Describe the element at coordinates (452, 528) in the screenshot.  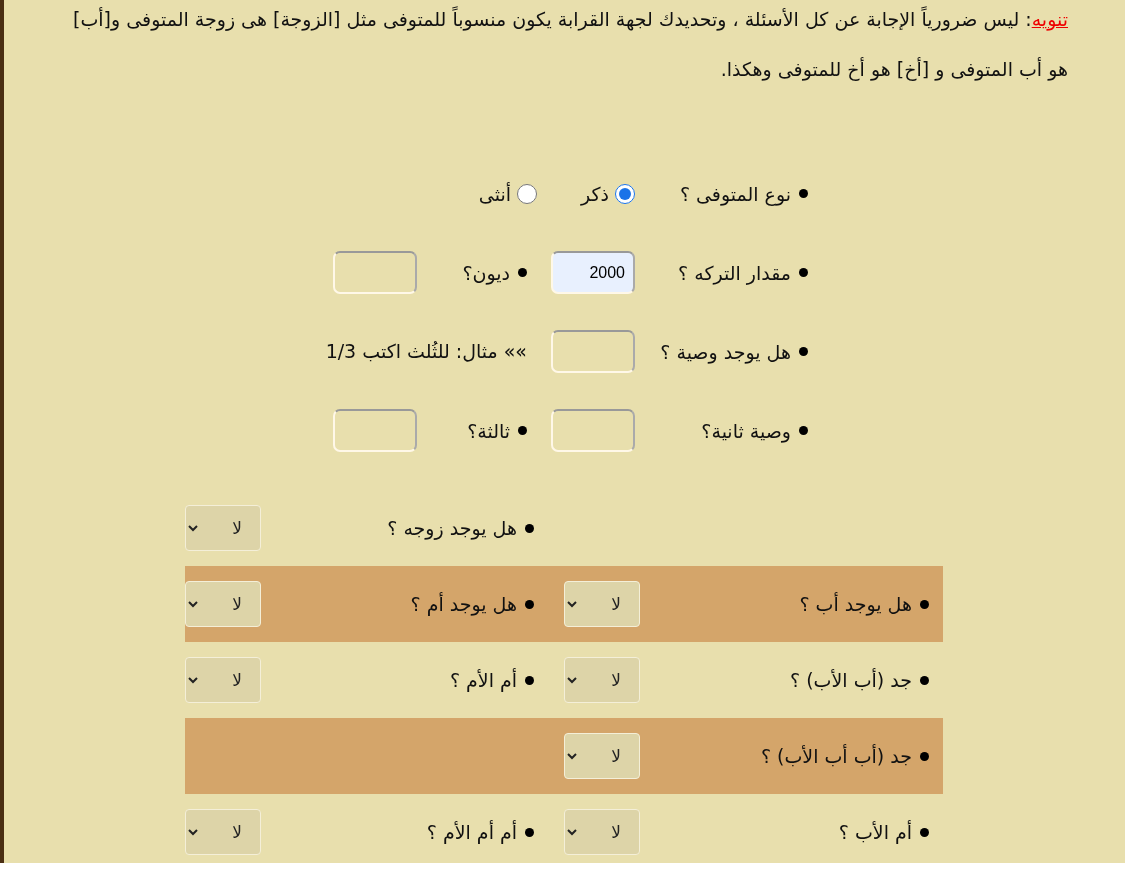
I see `question-label: هل يوجد زوجه ؟` at that location.